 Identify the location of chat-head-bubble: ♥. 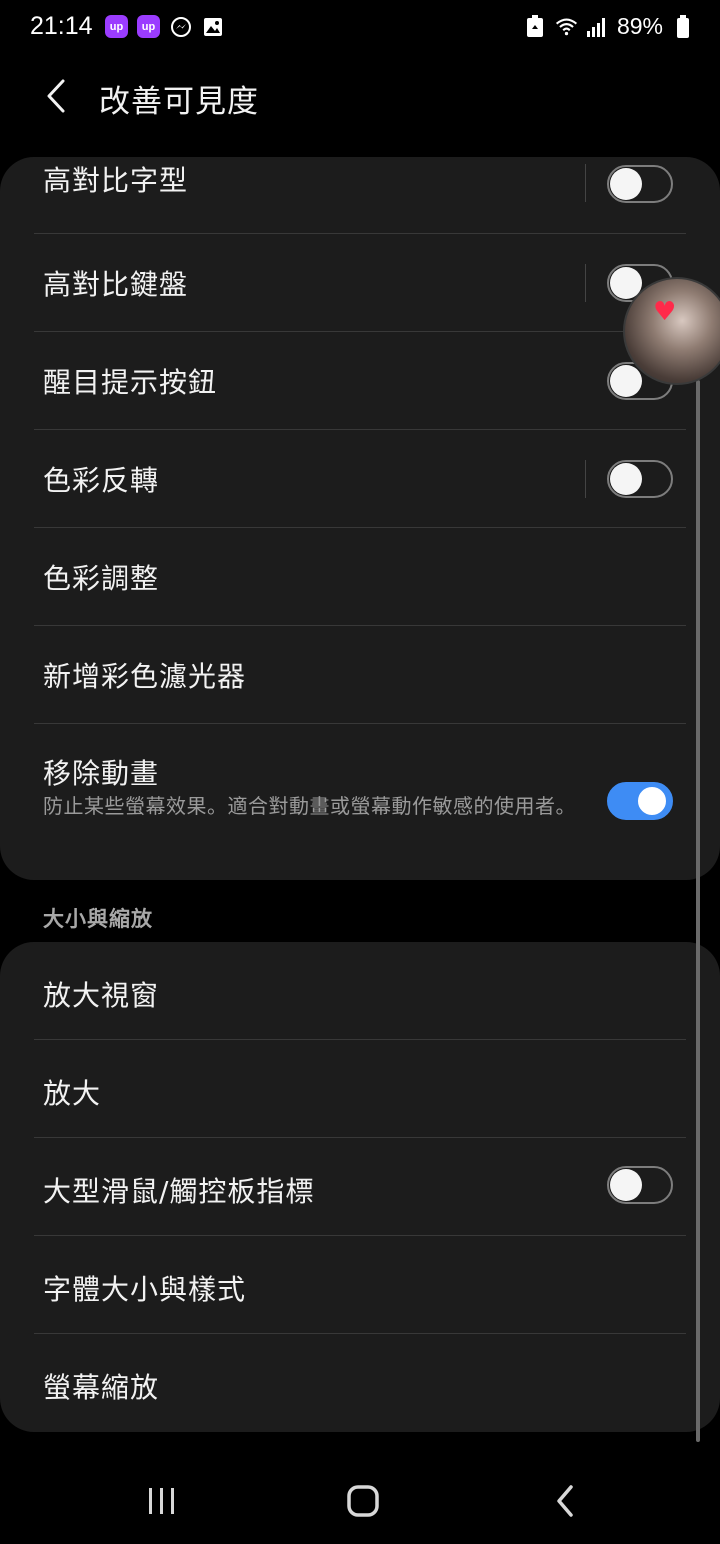
(671, 331).